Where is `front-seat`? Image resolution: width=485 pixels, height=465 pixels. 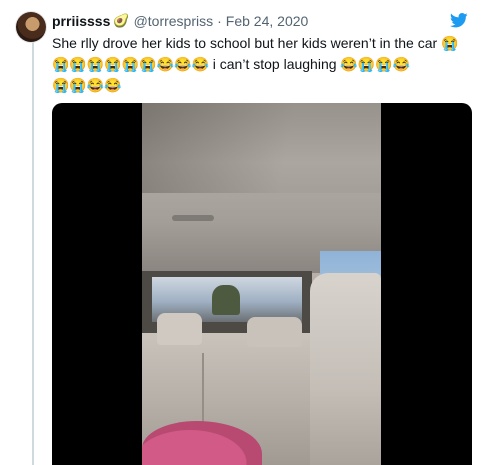
front-seat is located at coordinates (345, 369).